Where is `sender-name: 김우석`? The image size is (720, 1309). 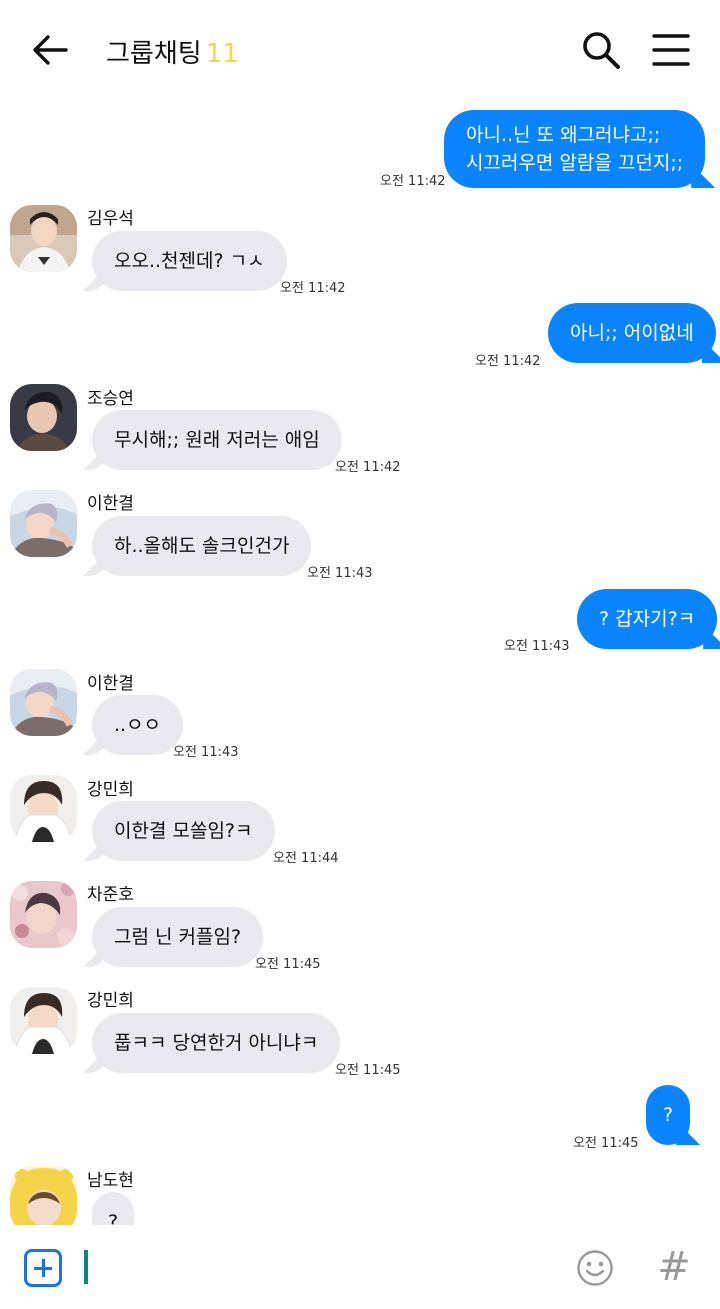
sender-name: 김우석 is located at coordinates (110, 219).